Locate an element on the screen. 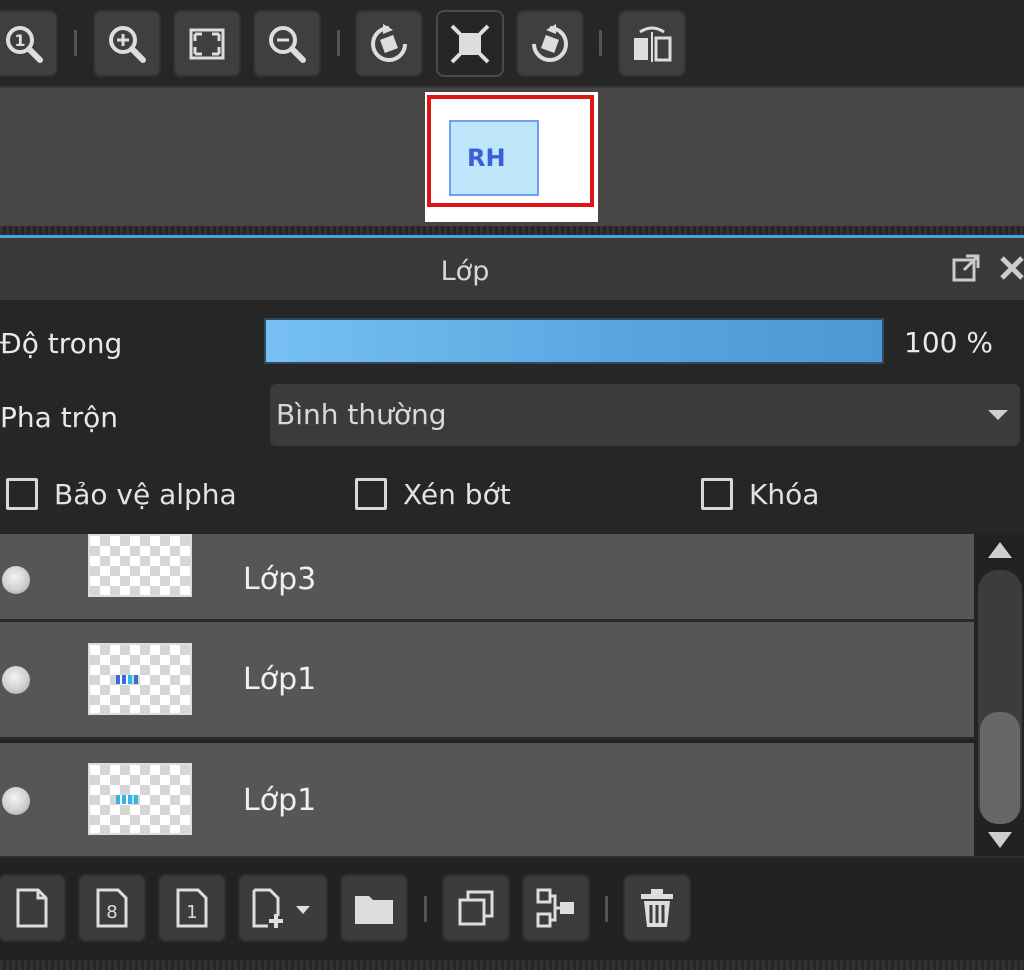 This screenshot has width=1024, height=970. undock-button is located at coordinates (966, 268).